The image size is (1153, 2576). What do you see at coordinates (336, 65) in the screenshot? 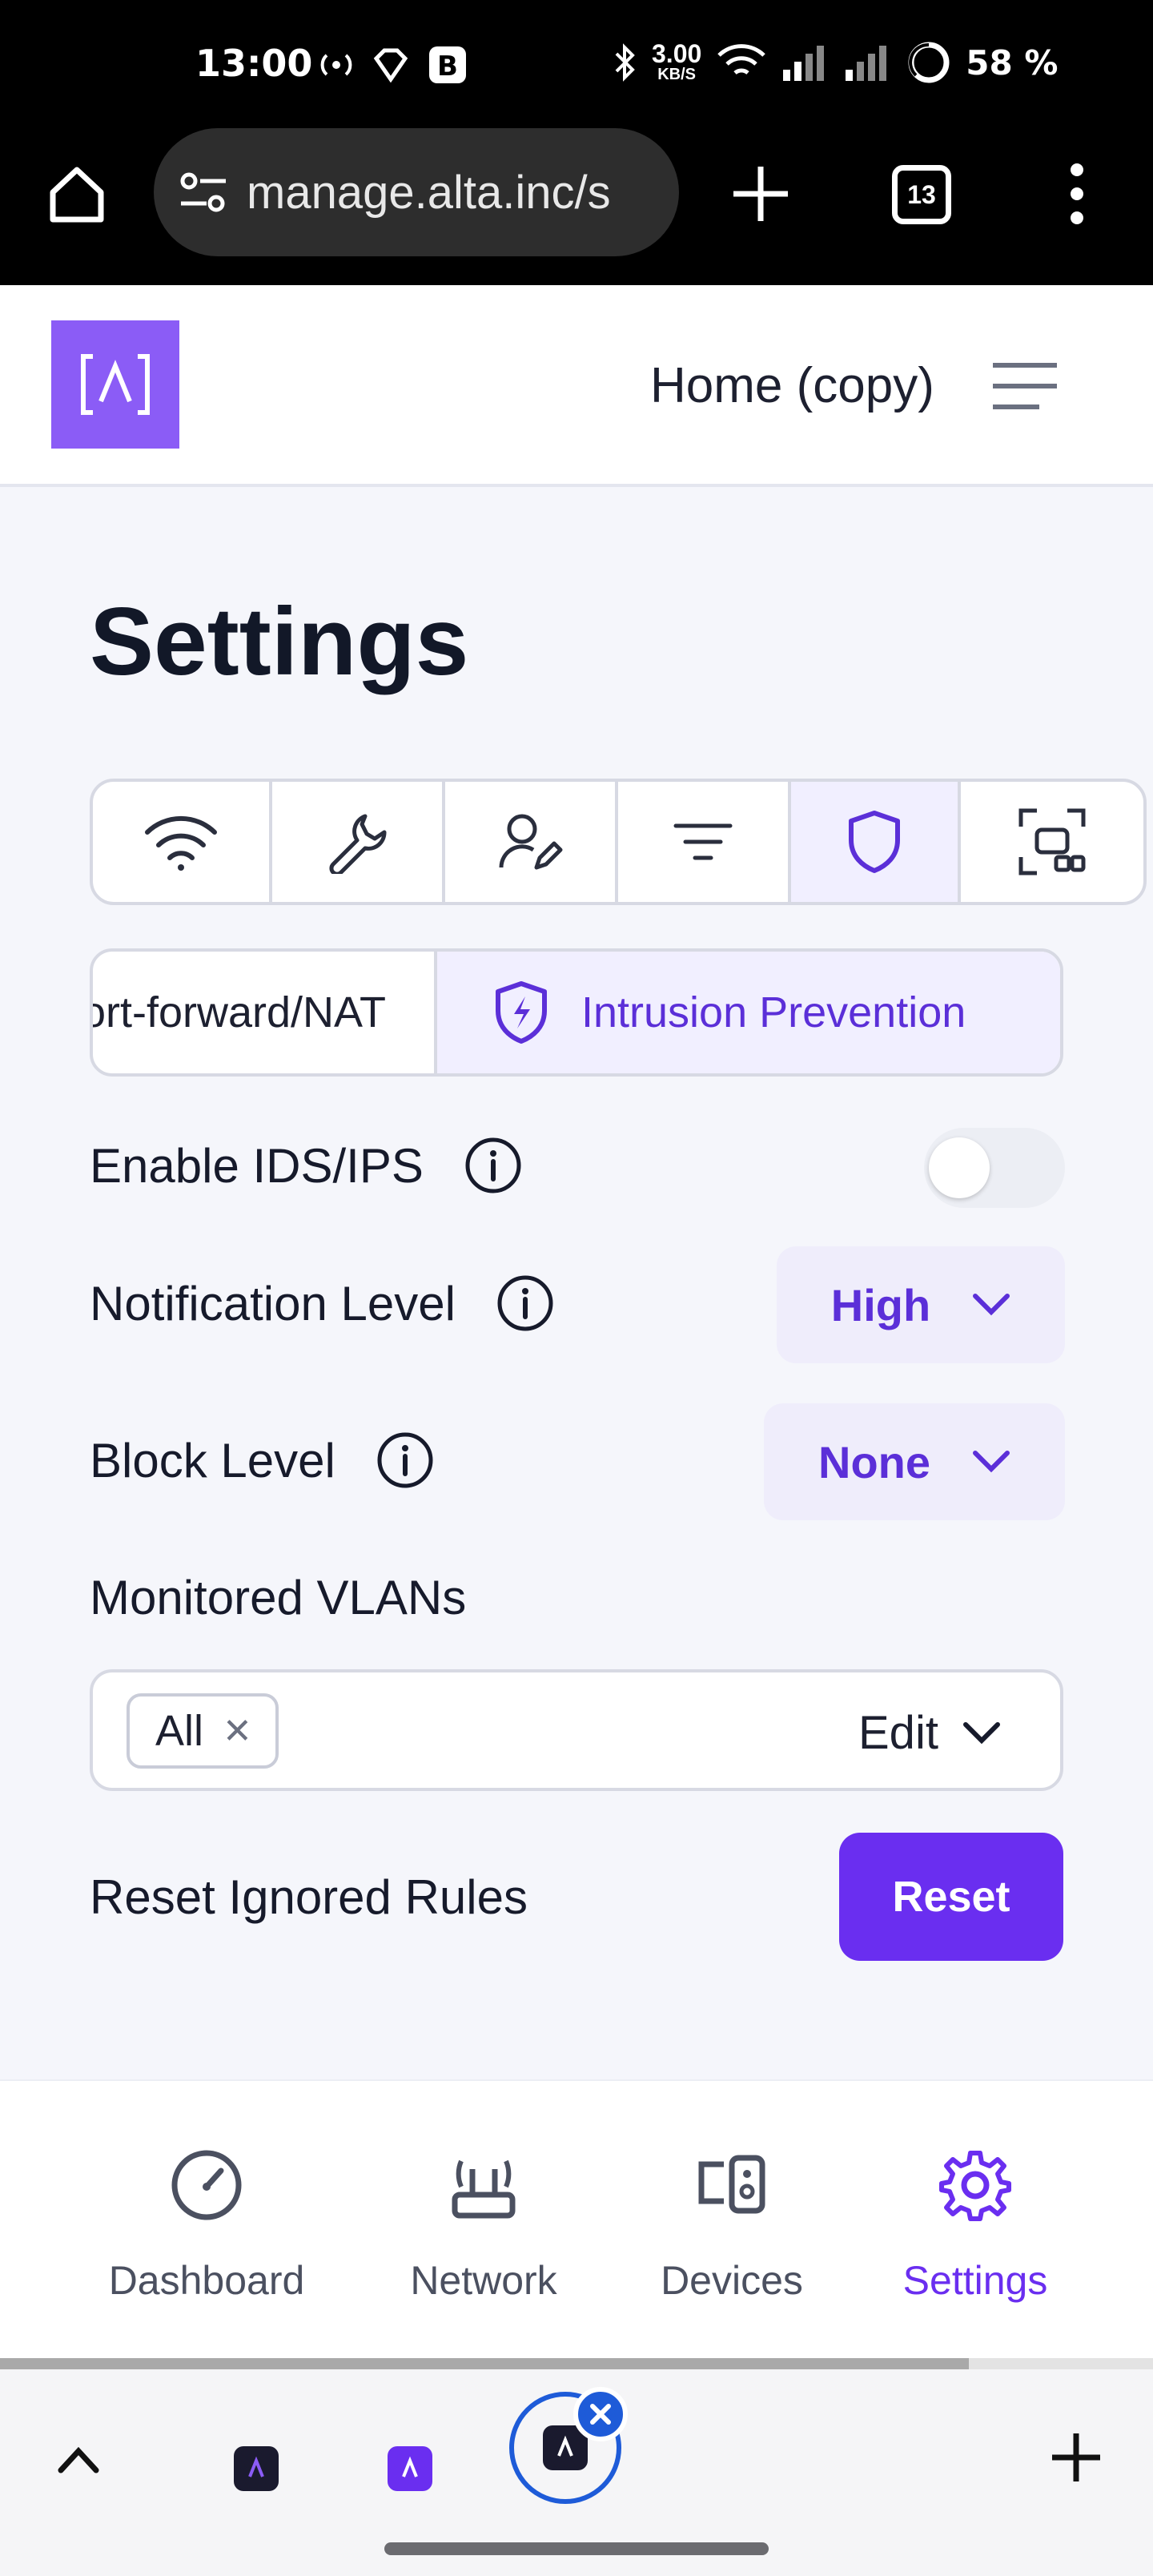
I see `hotspot-icon` at bounding box center [336, 65].